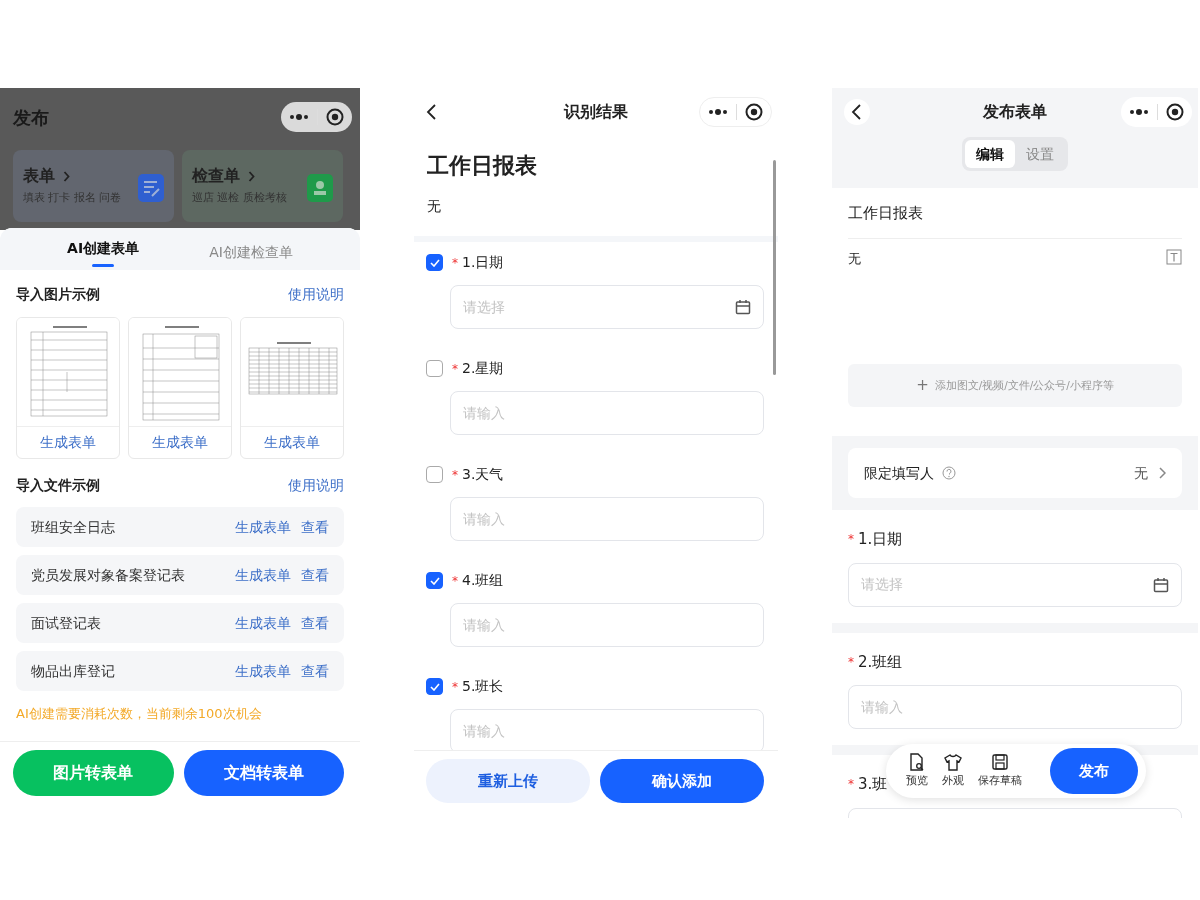 The height and width of the screenshot is (900, 1200). What do you see at coordinates (73, 671) in the screenshot?
I see `file-name: 物品出库登记` at bounding box center [73, 671].